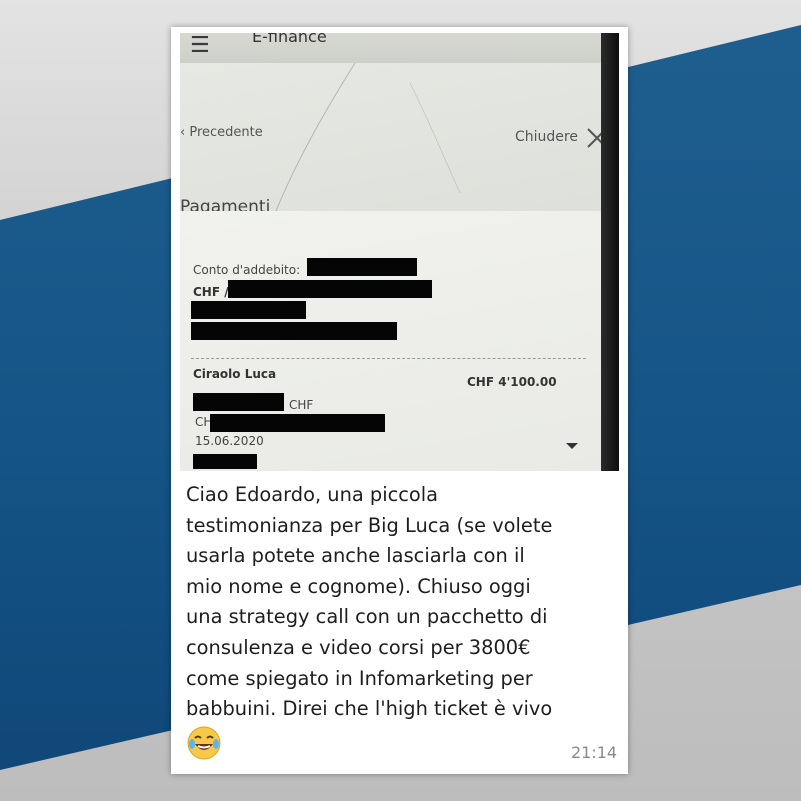 The image size is (801, 801). What do you see at coordinates (235, 374) in the screenshot?
I see `recipient-name: Ciraolo Luca` at bounding box center [235, 374].